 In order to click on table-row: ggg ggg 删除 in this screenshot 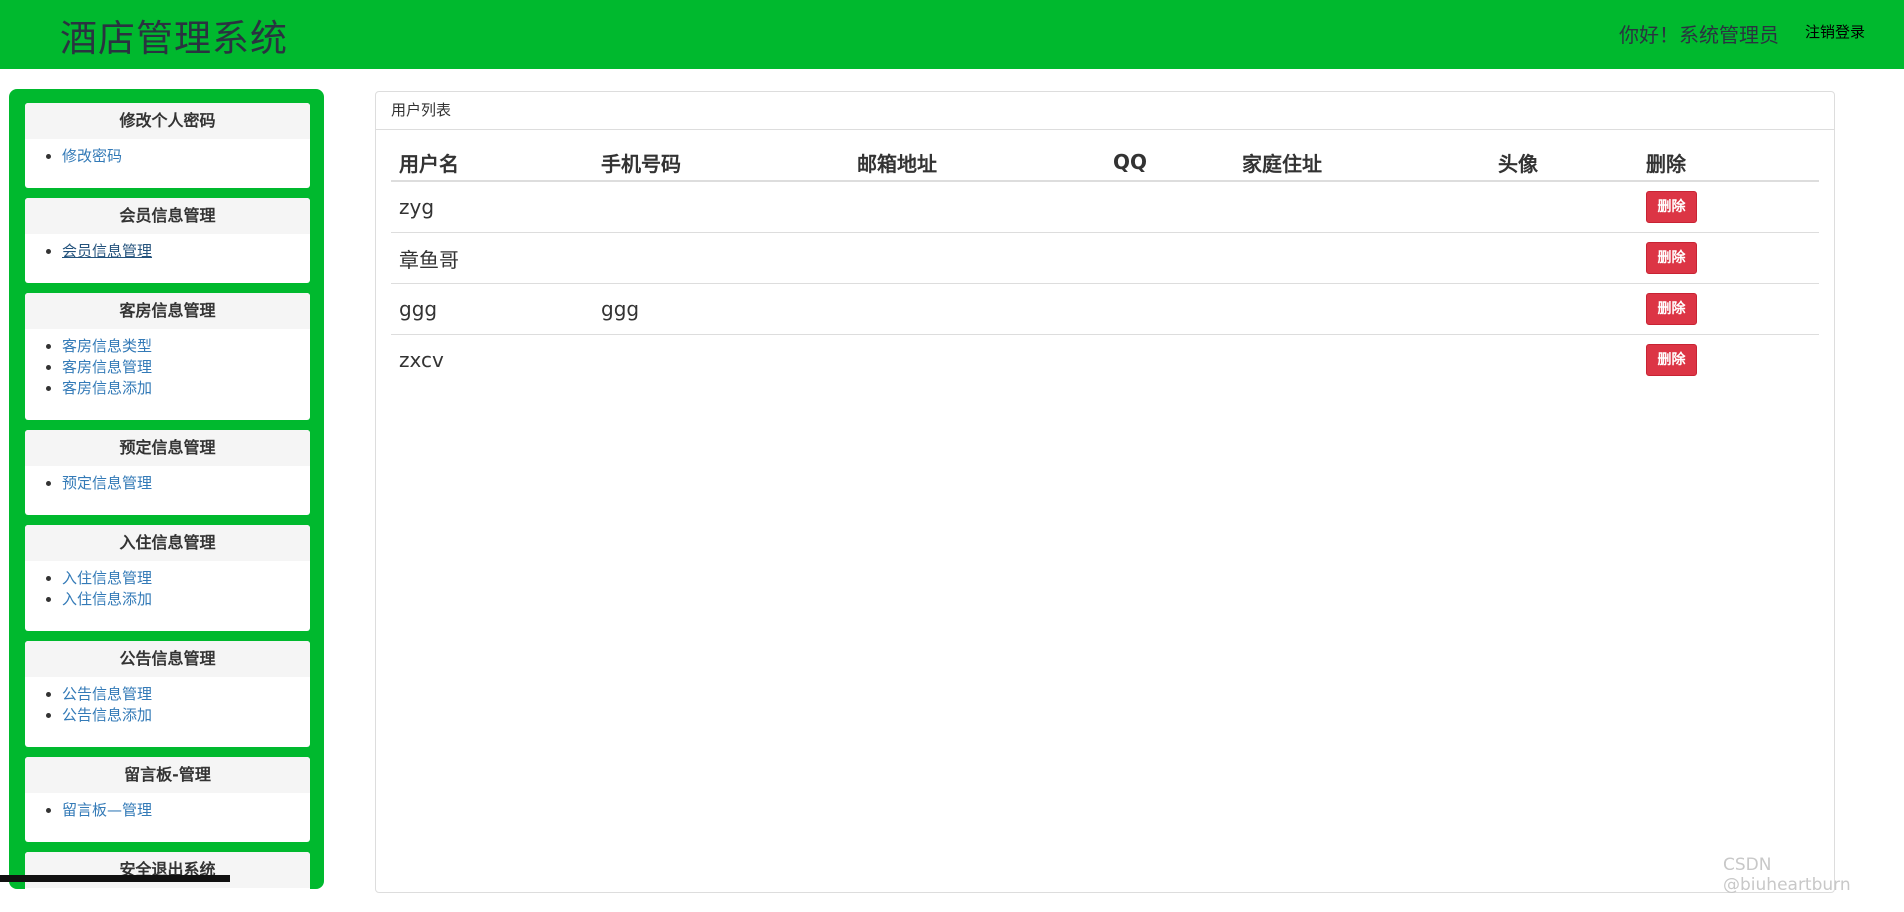, I will do `click(1105, 309)`.